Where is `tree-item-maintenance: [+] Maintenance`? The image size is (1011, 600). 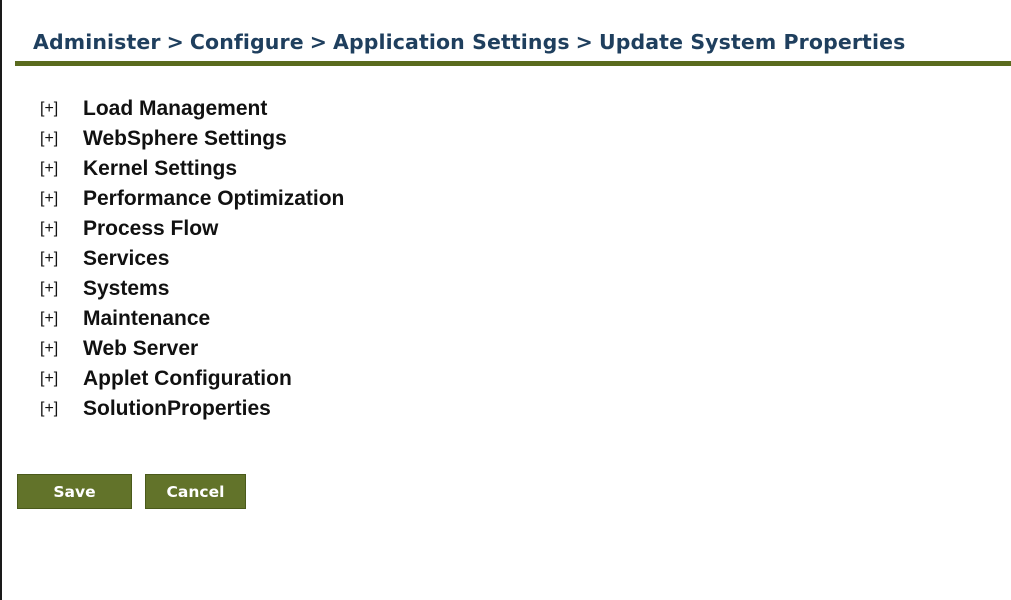 tree-item-maintenance: [+] Maintenance is located at coordinates (192, 319).